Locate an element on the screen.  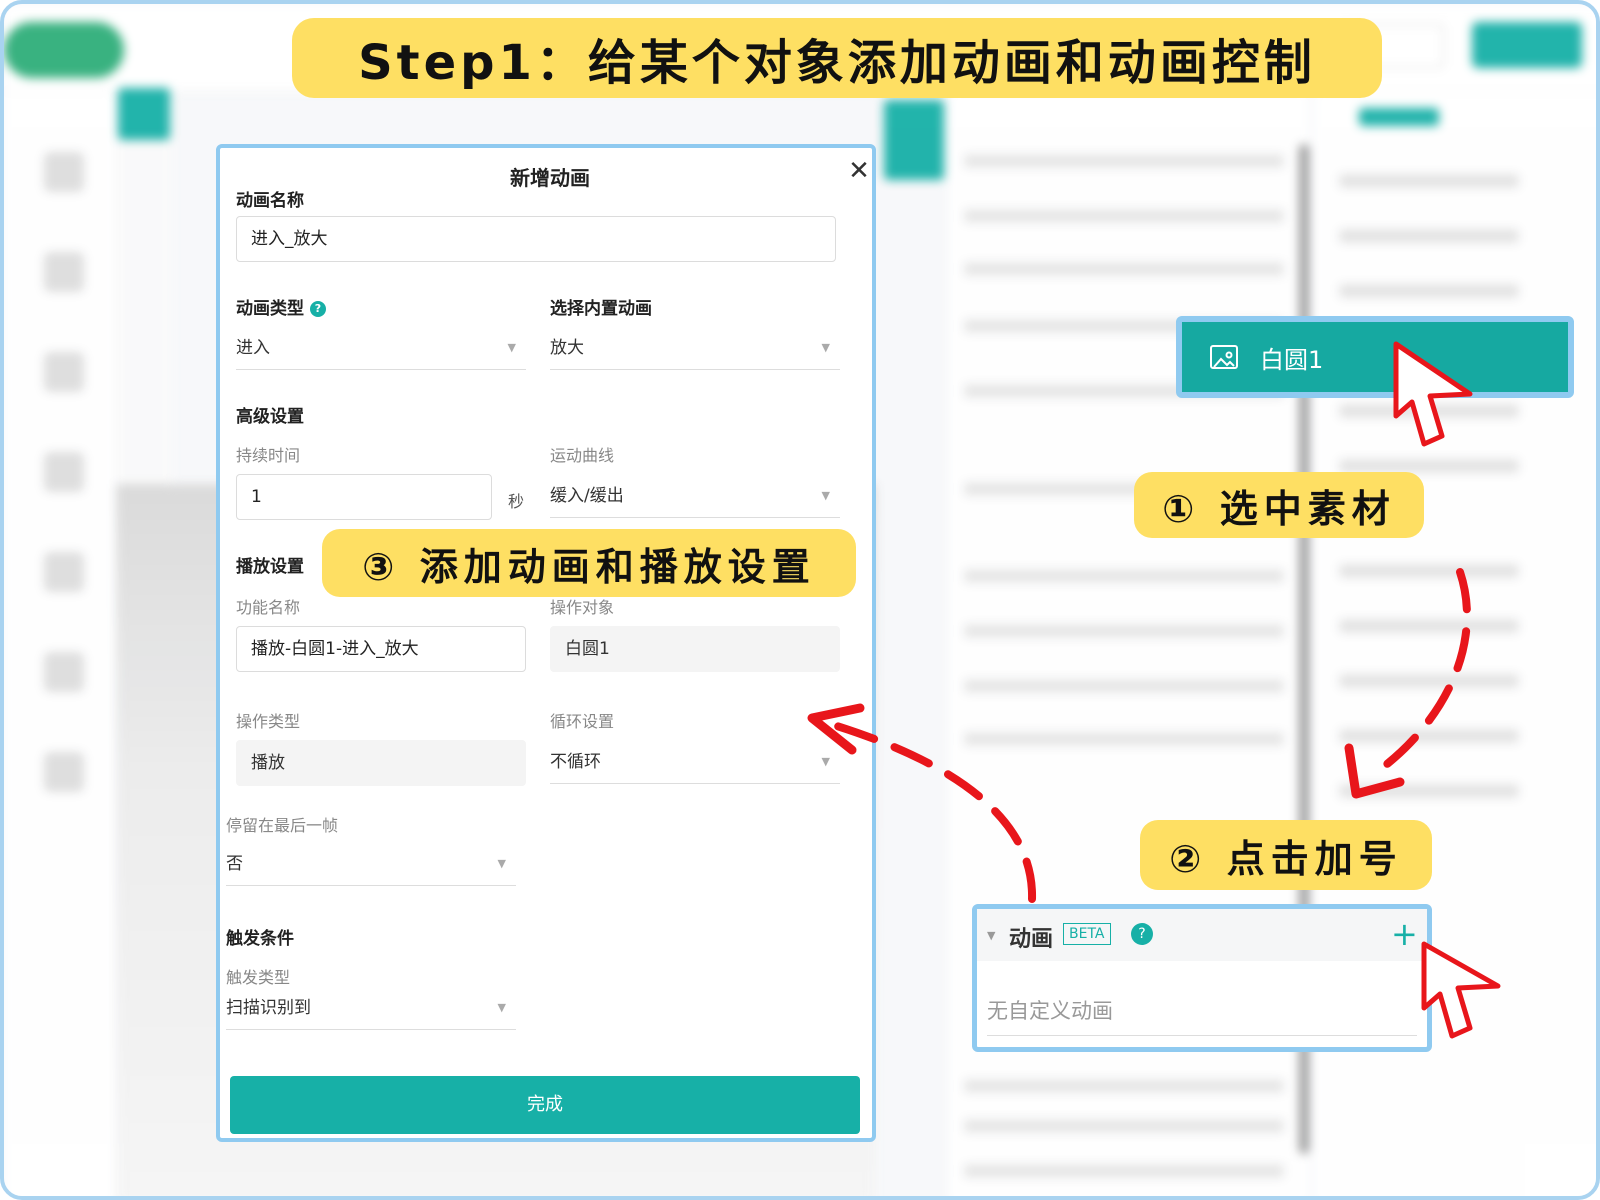
animation-type-select: 进入 ▼ is located at coordinates (381, 348).